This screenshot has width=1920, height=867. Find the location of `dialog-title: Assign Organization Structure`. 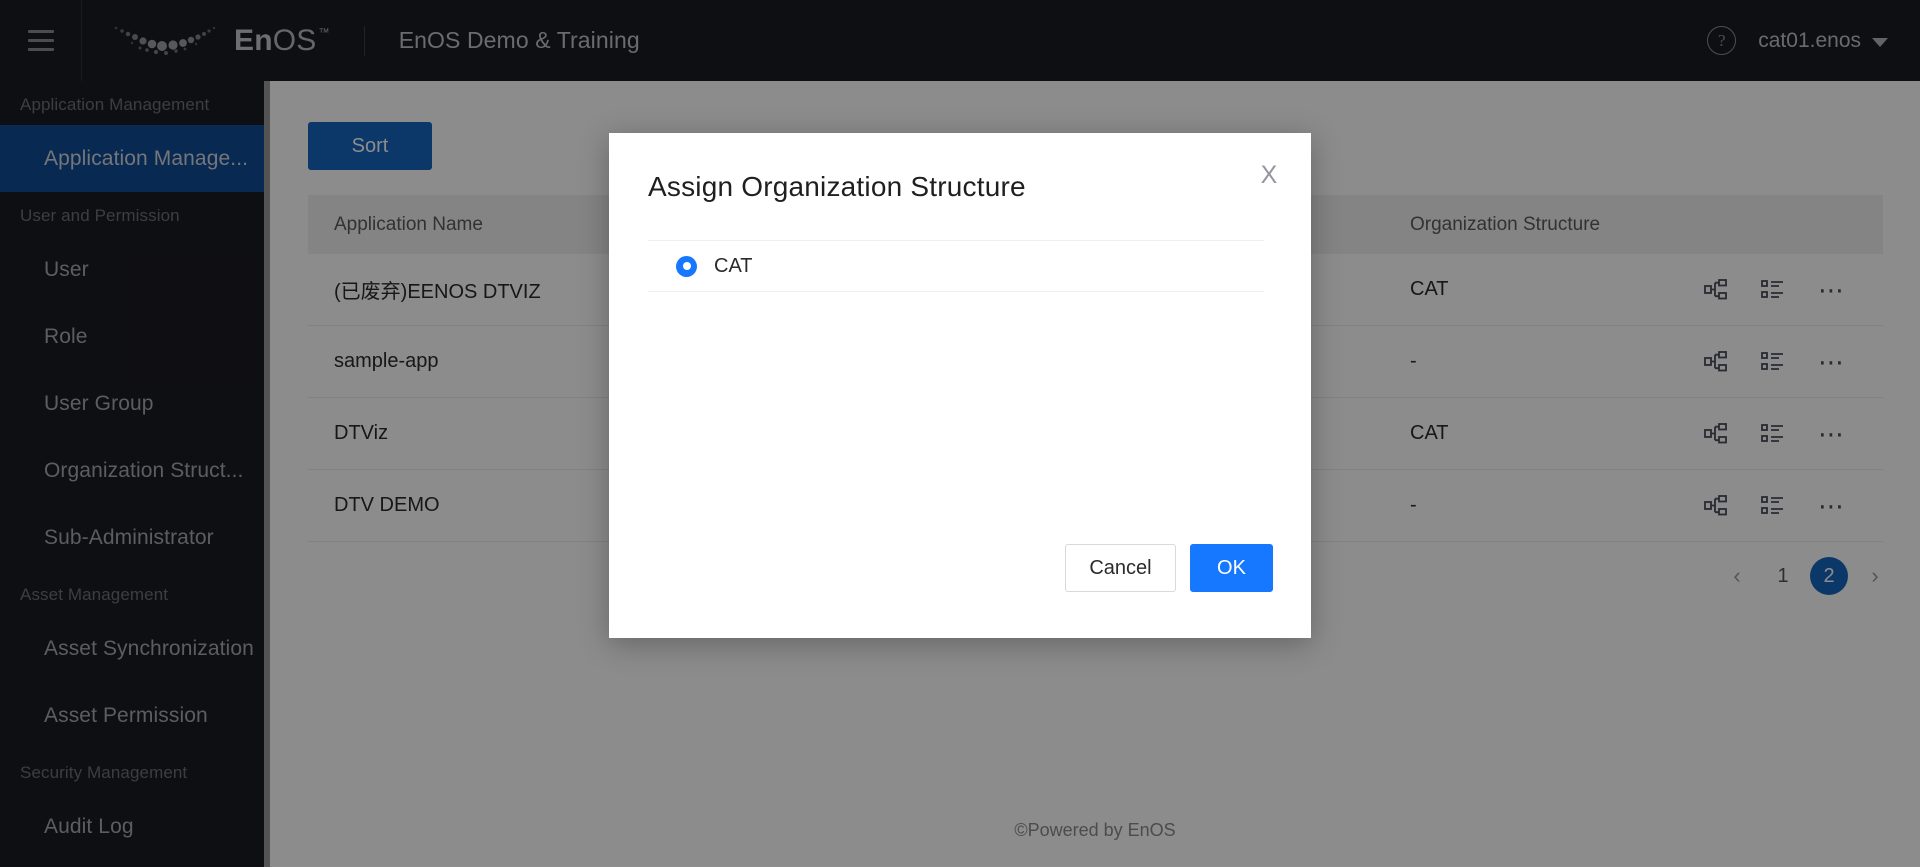

dialog-title: Assign Organization Structure is located at coordinates (837, 186).